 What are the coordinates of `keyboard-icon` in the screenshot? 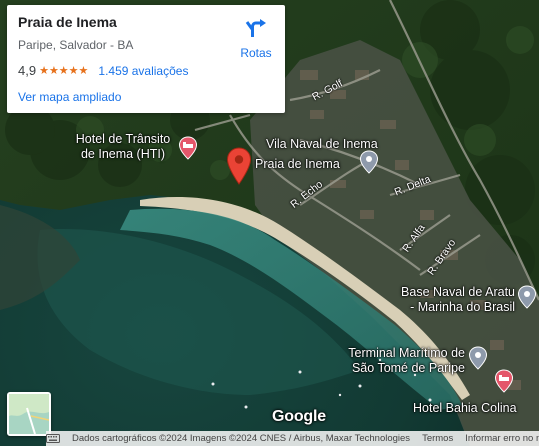 It's located at (53, 438).